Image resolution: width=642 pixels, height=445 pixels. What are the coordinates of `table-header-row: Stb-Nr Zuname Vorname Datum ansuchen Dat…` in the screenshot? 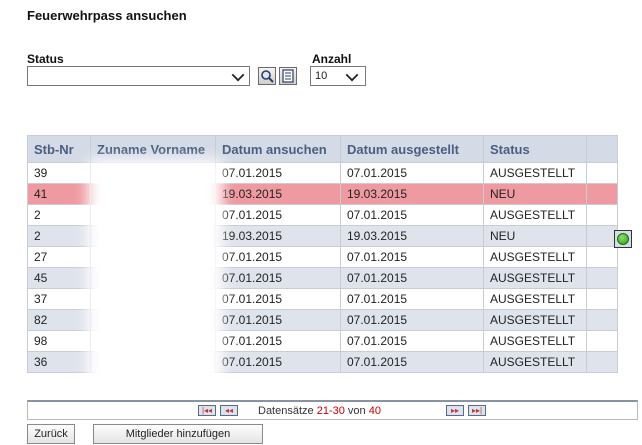 It's located at (322, 149).